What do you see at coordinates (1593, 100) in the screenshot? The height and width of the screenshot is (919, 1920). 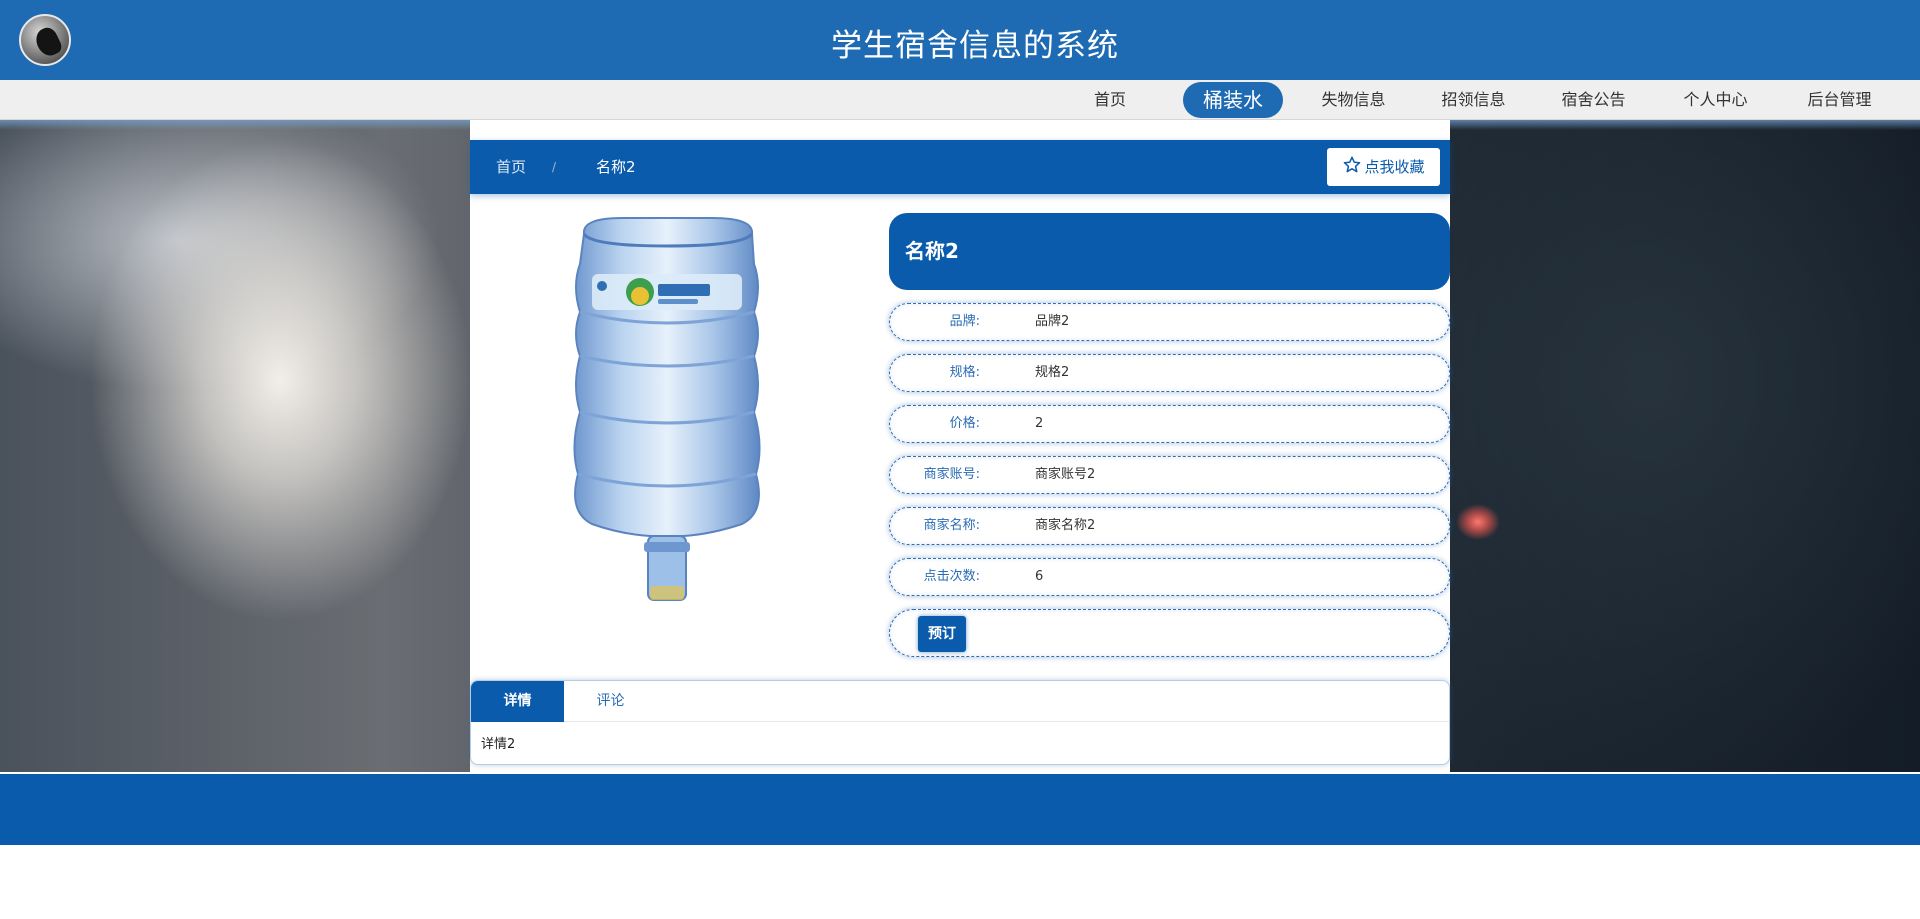 I see `nav-item-dorm-notices: 宿舍公告` at bounding box center [1593, 100].